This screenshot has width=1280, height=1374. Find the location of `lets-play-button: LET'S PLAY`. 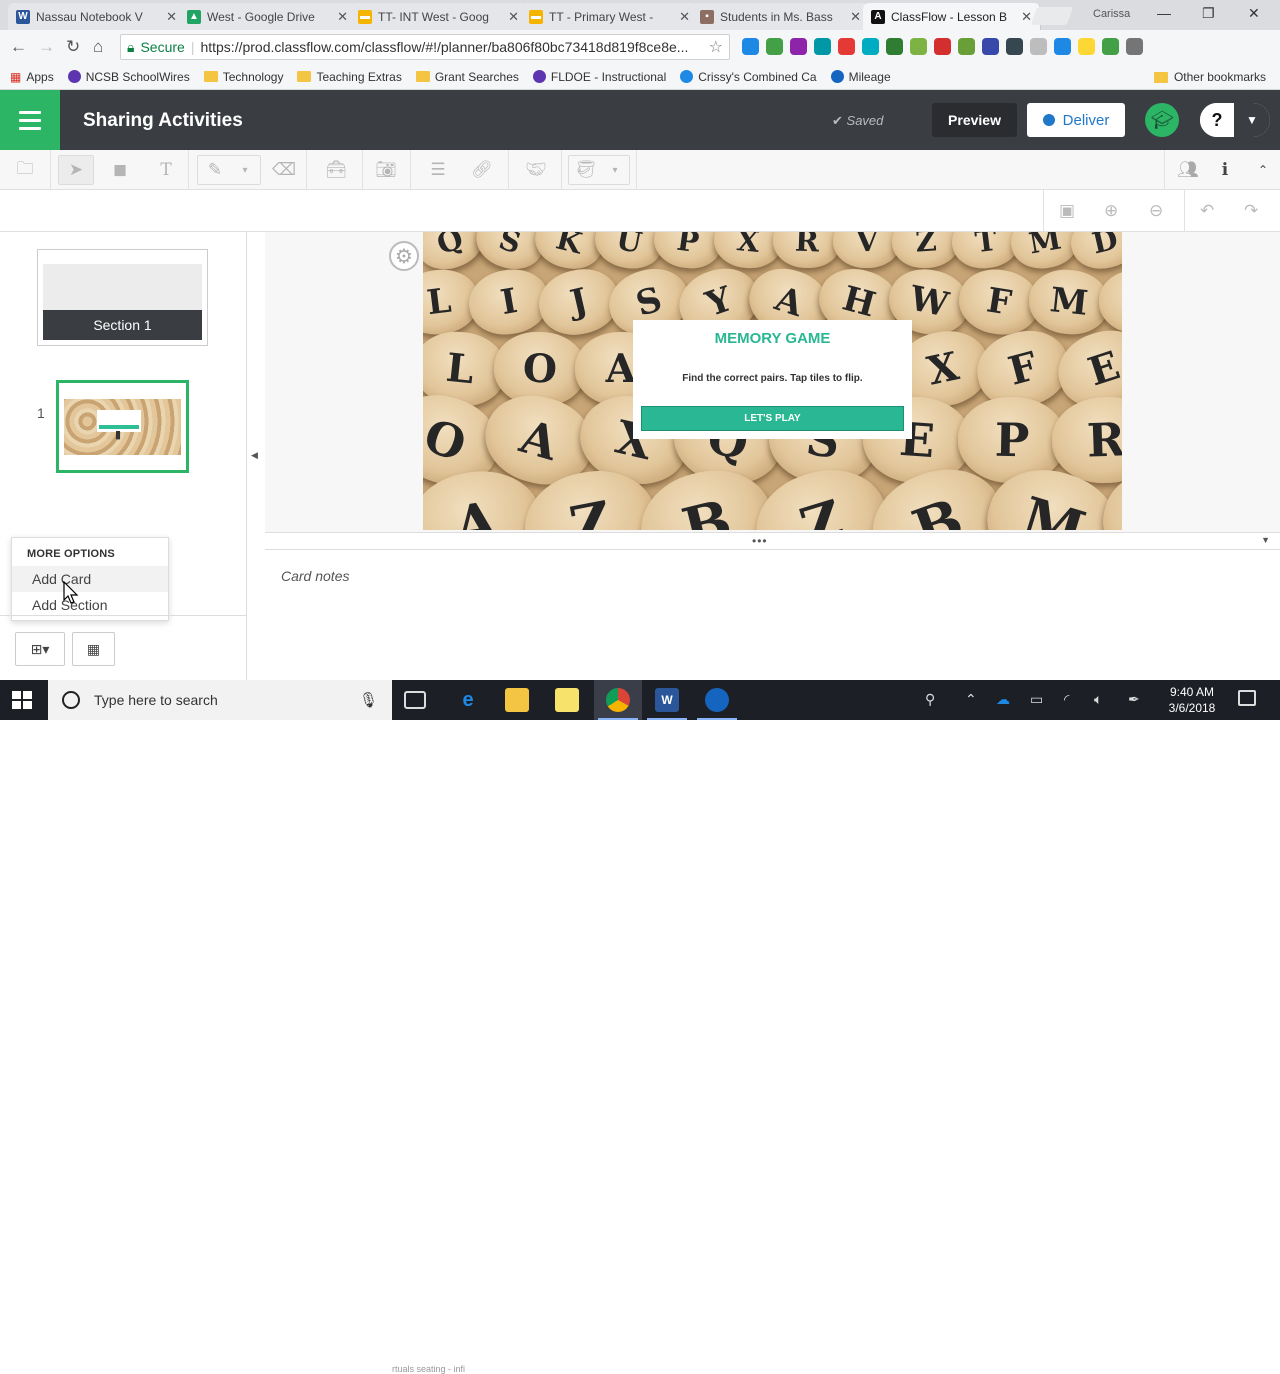

lets-play-button: LET'S PLAY is located at coordinates (772, 418).